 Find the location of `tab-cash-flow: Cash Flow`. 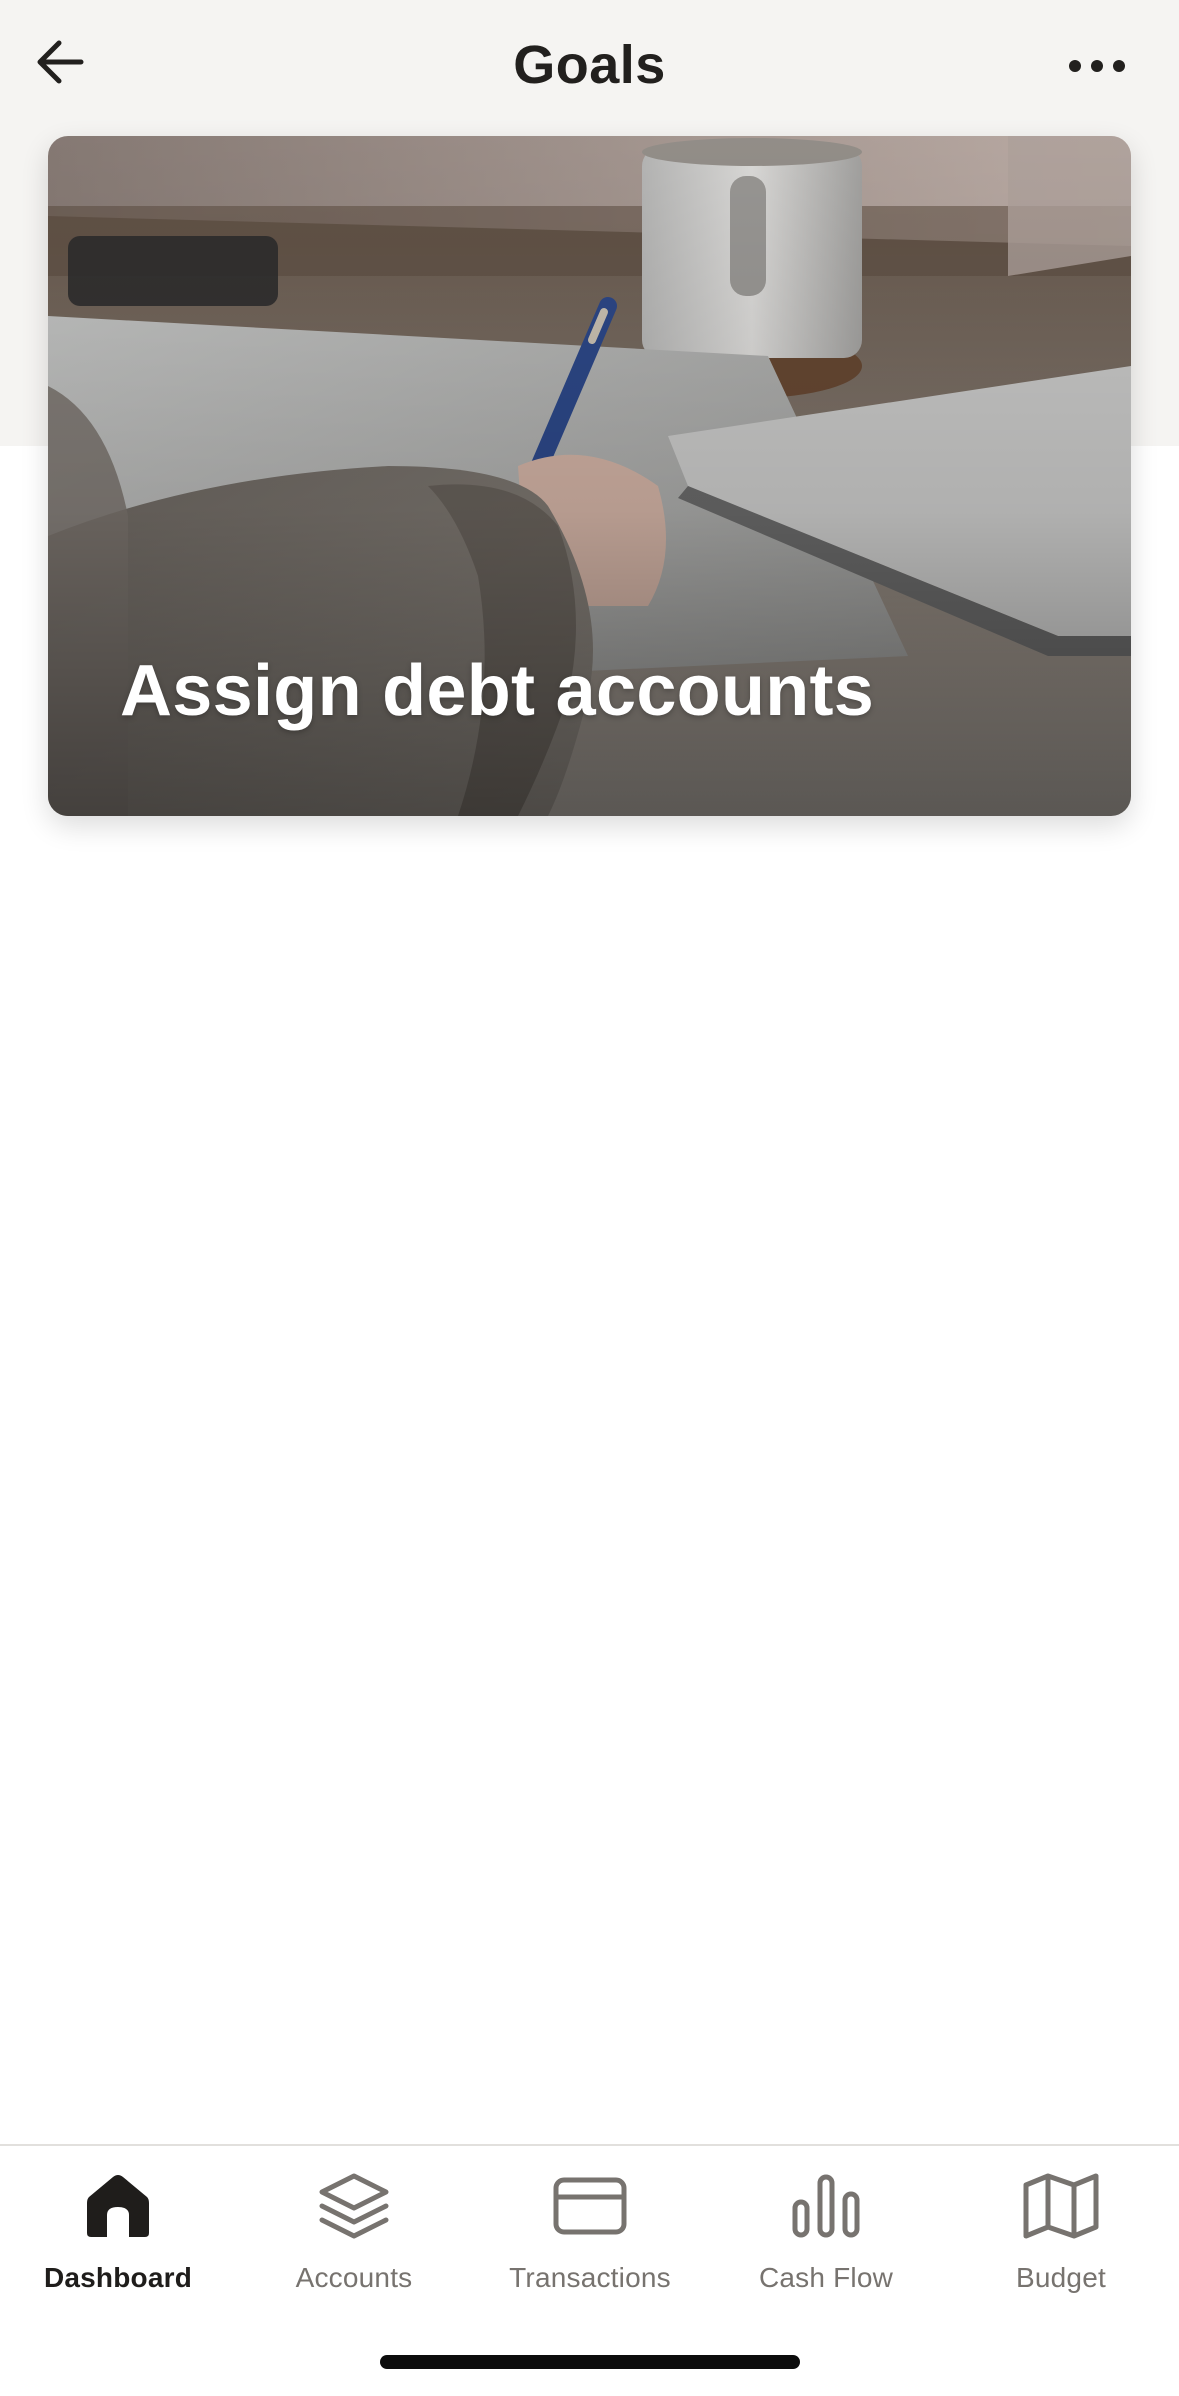

tab-cash-flow: Cash Flow is located at coordinates (826, 2241).